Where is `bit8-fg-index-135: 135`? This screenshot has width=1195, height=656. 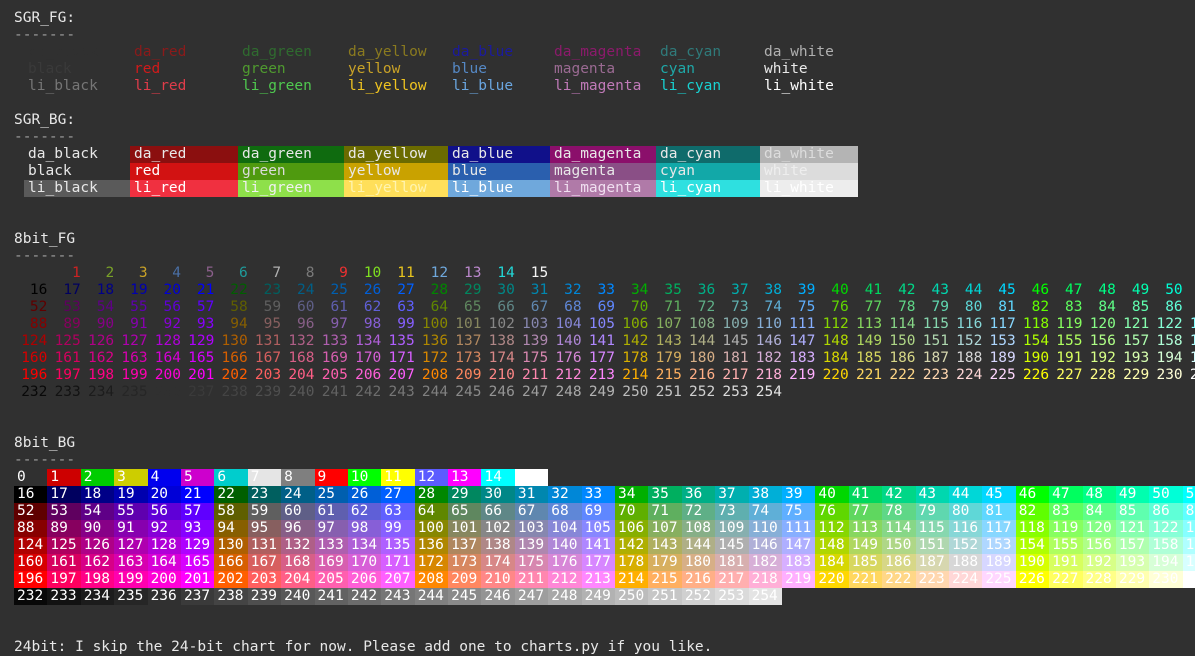 bit8-fg-index-135: 135 is located at coordinates (401, 341).